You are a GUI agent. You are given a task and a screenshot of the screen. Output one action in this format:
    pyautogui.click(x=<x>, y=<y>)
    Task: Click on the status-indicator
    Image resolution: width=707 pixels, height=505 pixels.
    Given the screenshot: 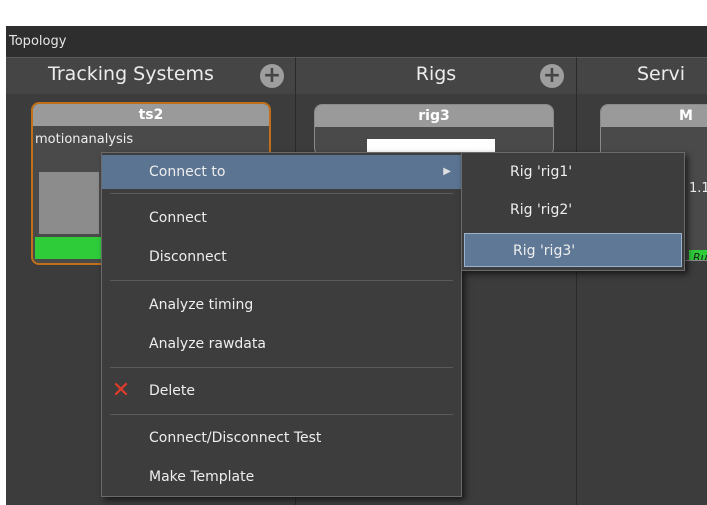 What is the action you would take?
    pyautogui.click(x=72, y=248)
    